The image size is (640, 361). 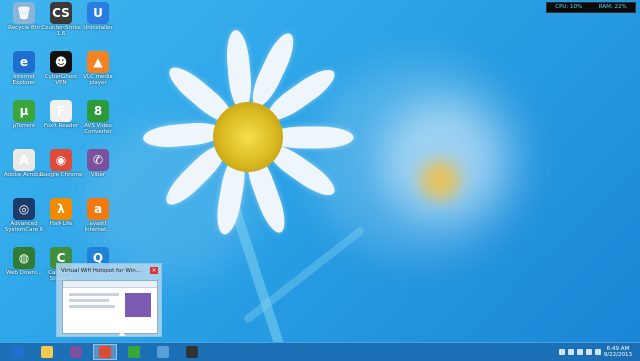 What do you see at coordinates (98, 129) in the screenshot?
I see `desktop-icon-label: AVS Video Converter` at bounding box center [98, 129].